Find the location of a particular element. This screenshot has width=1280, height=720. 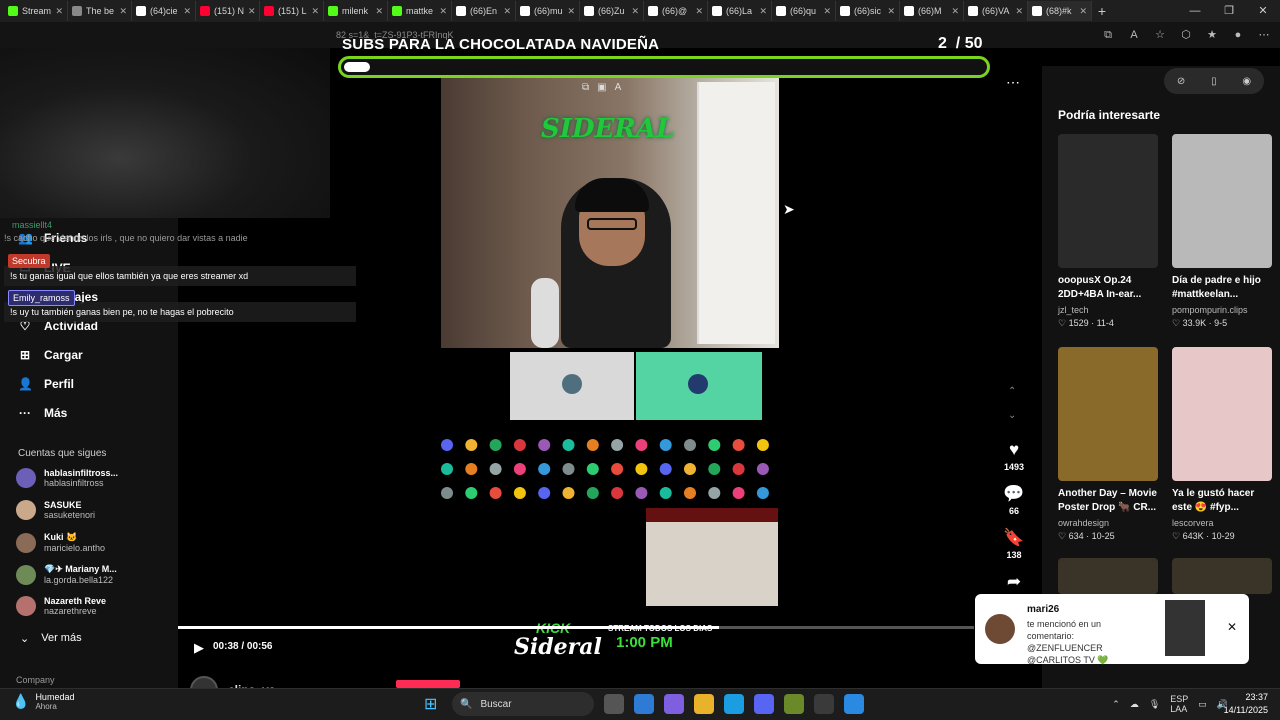

cloud-icon: ☁ is located at coordinates (1134, 704).